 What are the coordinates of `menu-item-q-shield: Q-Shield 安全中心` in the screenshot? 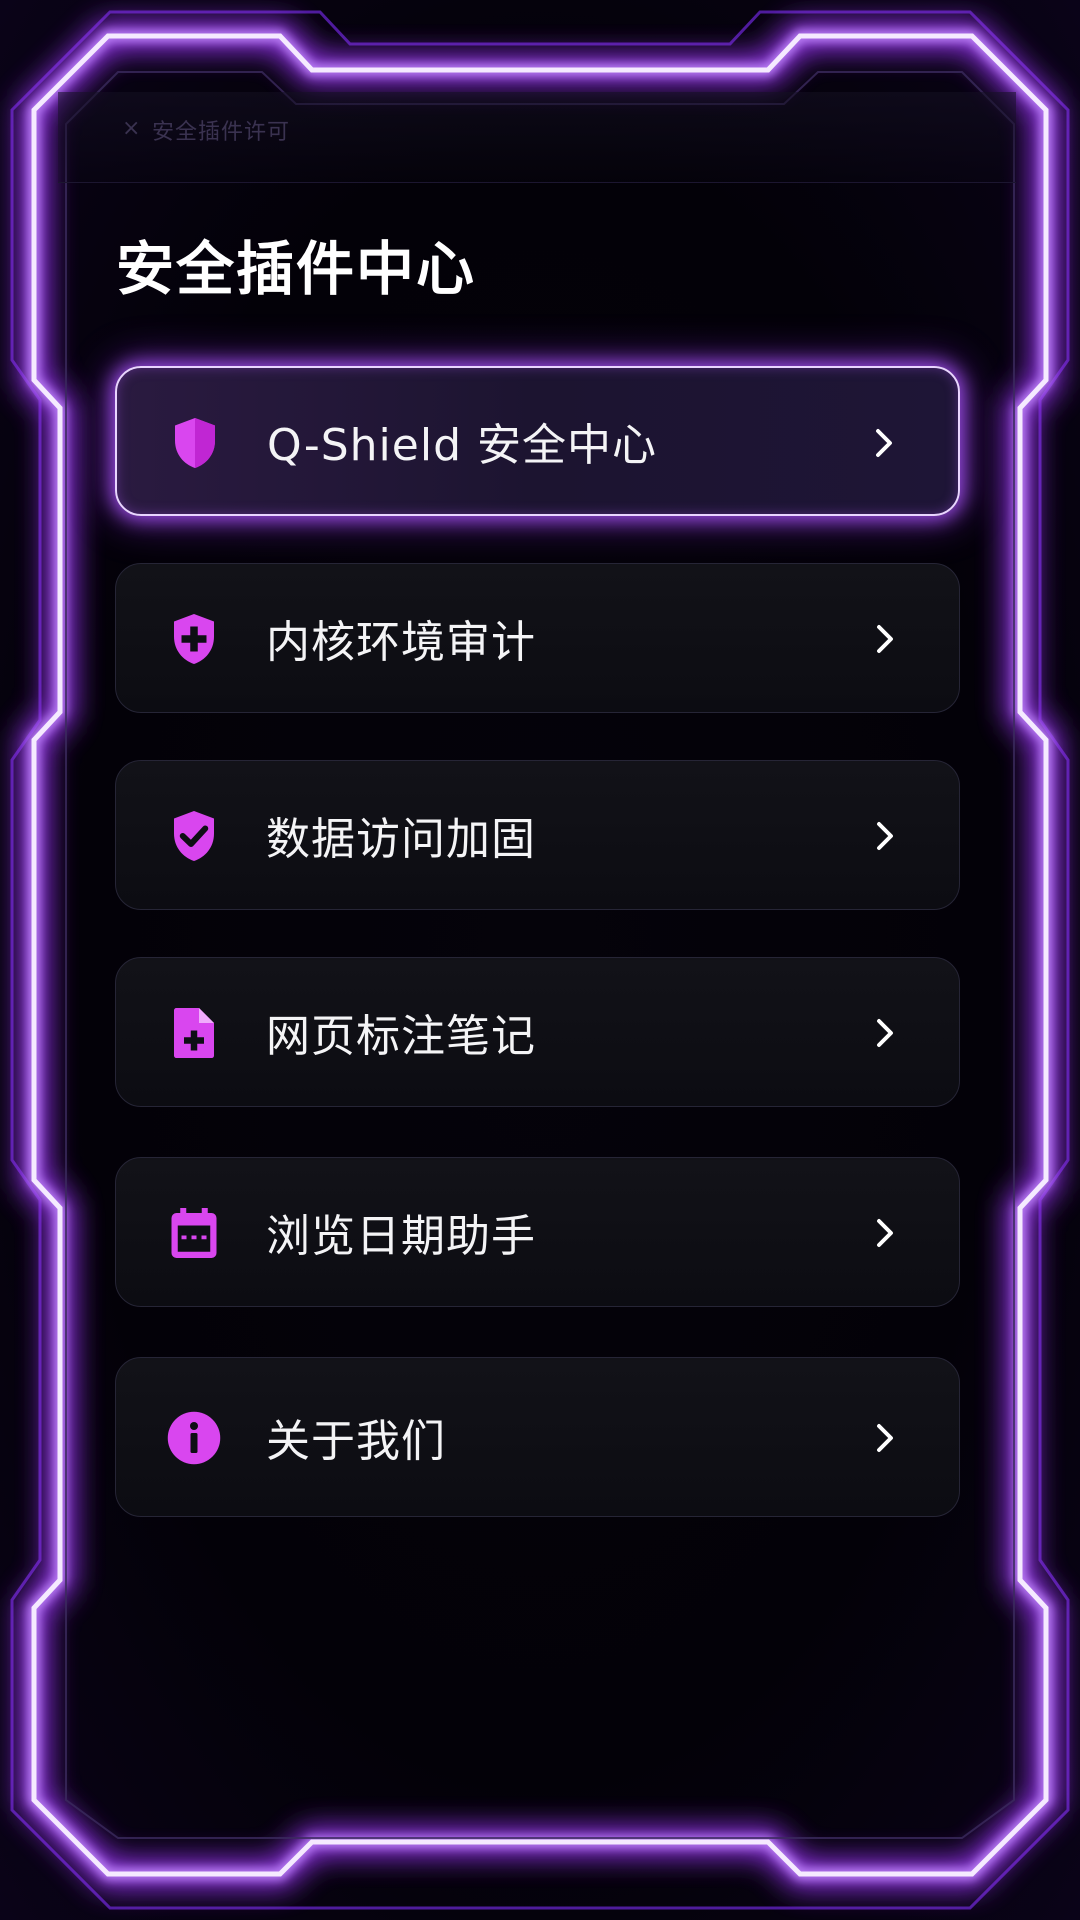 It's located at (537, 441).